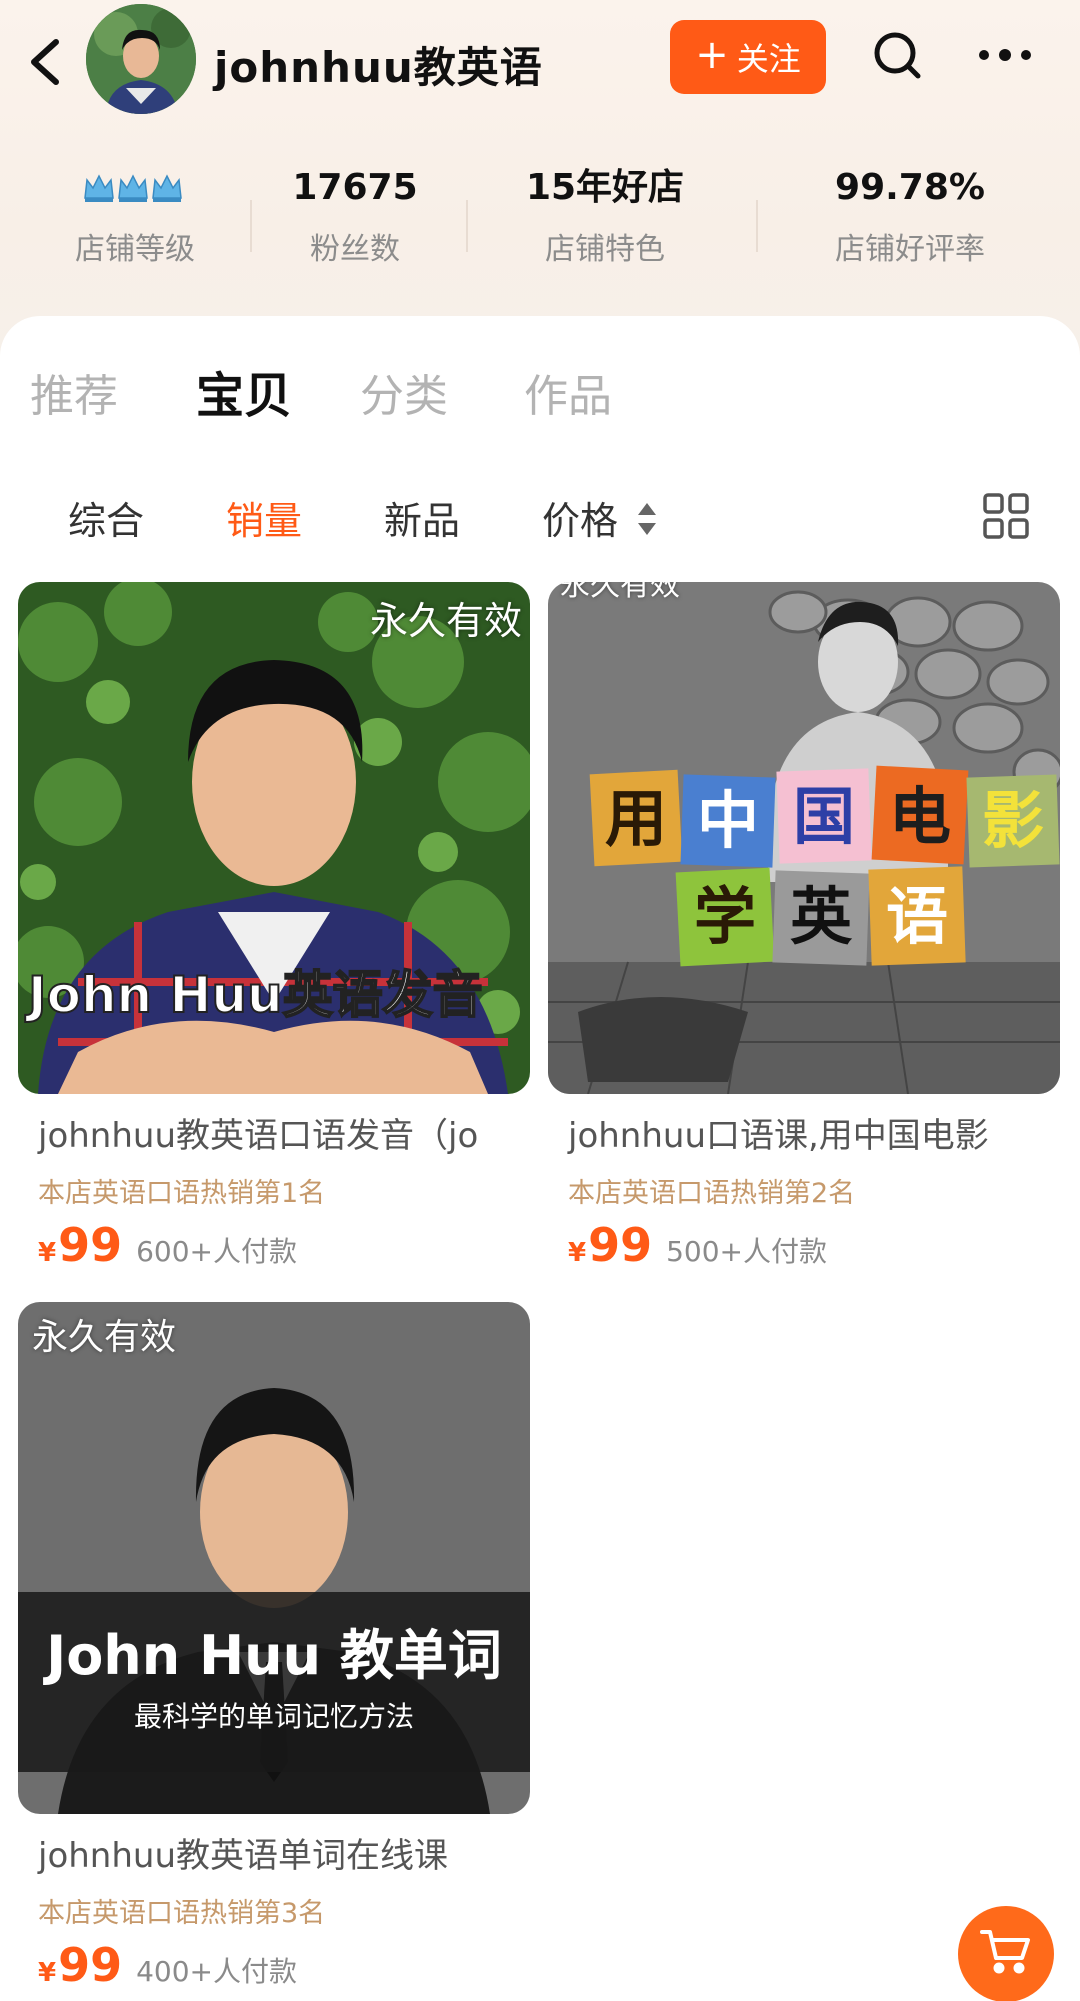 The height and width of the screenshot is (2001, 1080). What do you see at coordinates (605, 249) in the screenshot?
I see `stat-label: 店铺特色` at bounding box center [605, 249].